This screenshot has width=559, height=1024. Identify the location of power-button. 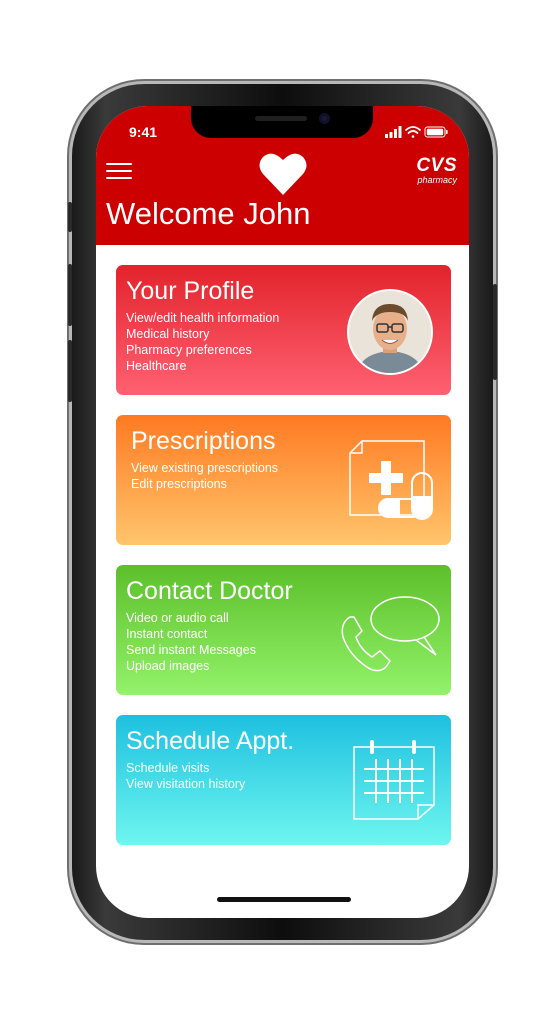
(495, 332).